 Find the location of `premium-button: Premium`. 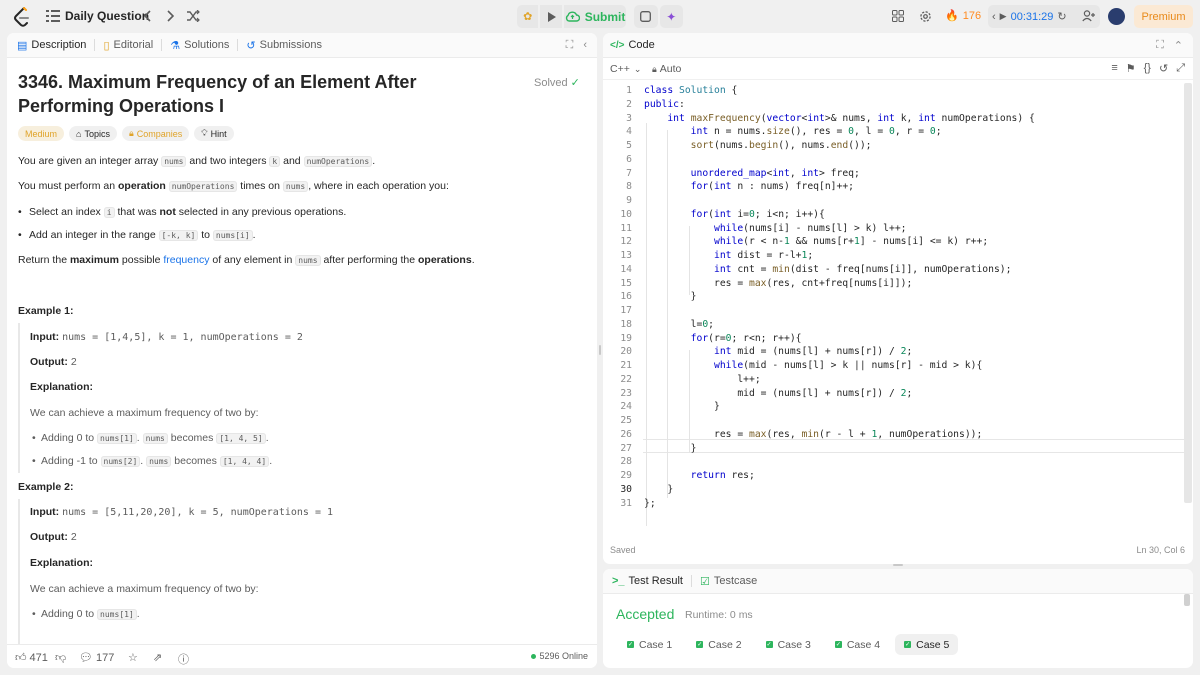

premium-button: Premium is located at coordinates (1163, 16).